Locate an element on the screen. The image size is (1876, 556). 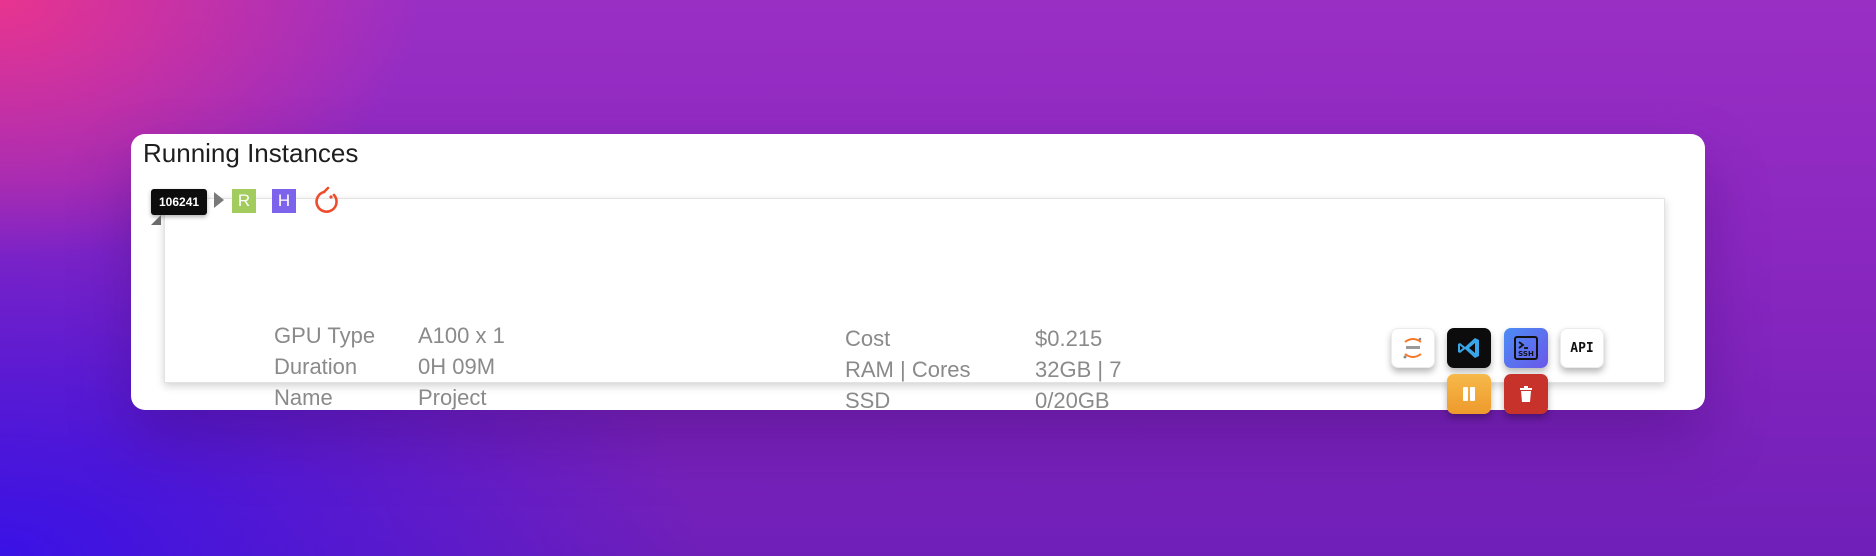
pause-button is located at coordinates (1469, 394).